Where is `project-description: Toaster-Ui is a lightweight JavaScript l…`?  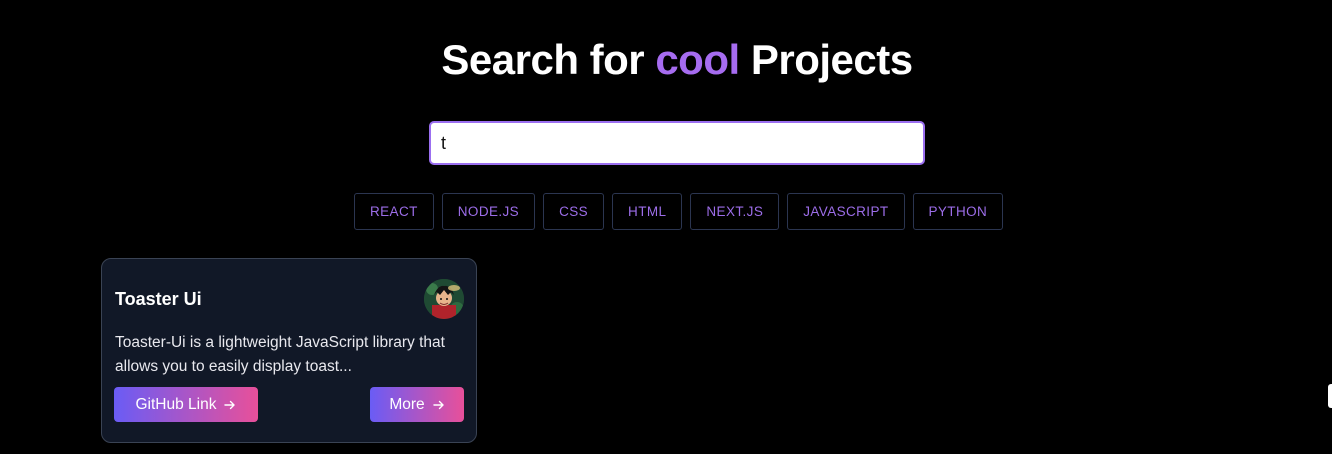
project-description: Toaster-Ui is a lightweight JavaScript l… is located at coordinates (280, 354).